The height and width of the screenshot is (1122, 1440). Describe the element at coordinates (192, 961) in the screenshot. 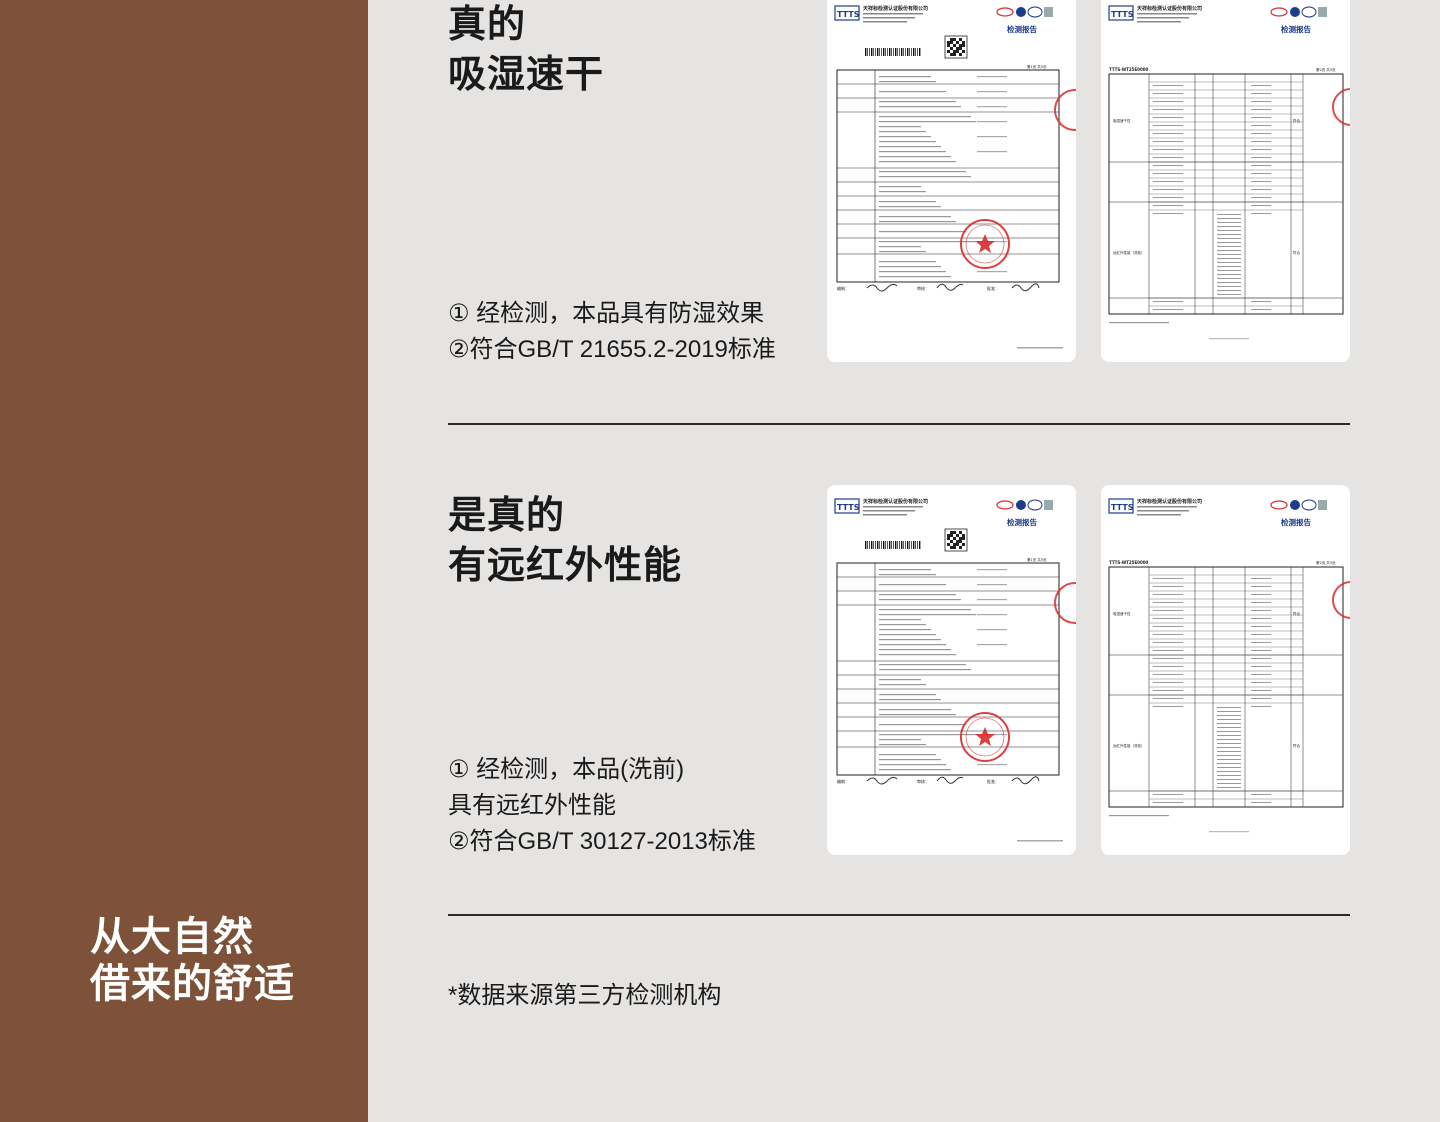

I see `sidebar-slogan: 从大自然 借来的舒适` at that location.